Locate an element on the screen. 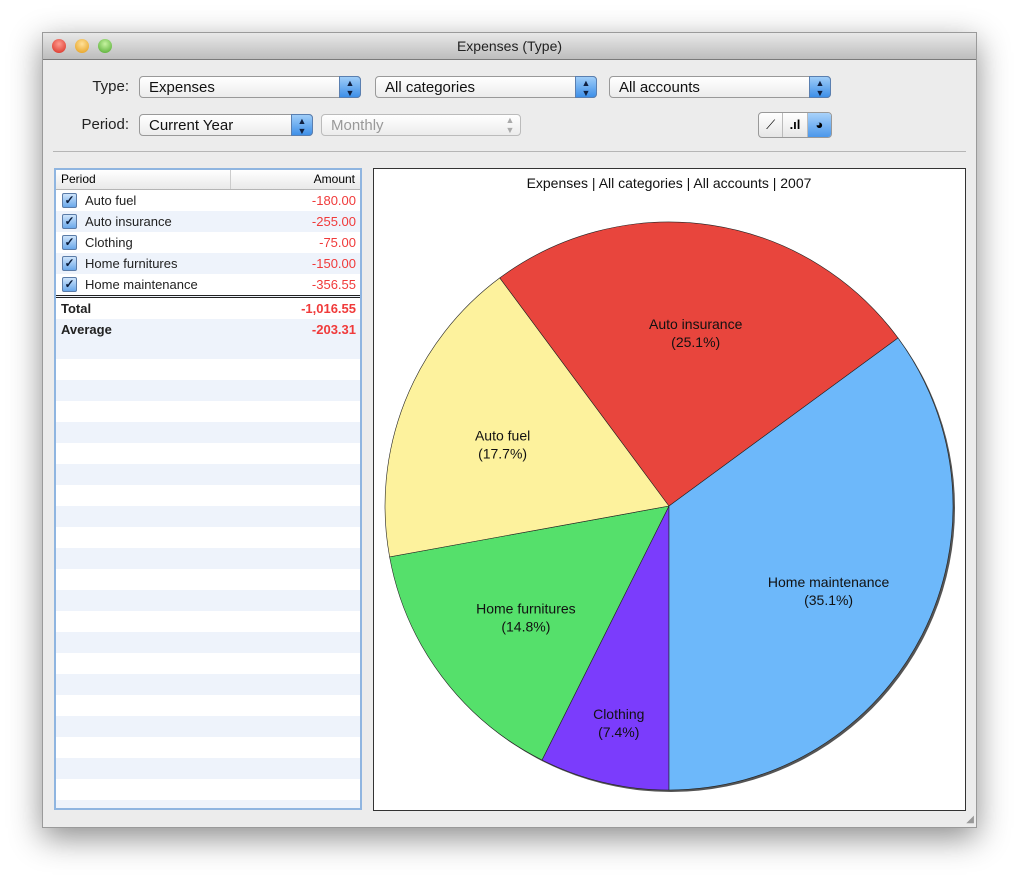  table-row: ✓ Clothing -75.00 is located at coordinates (208, 242).